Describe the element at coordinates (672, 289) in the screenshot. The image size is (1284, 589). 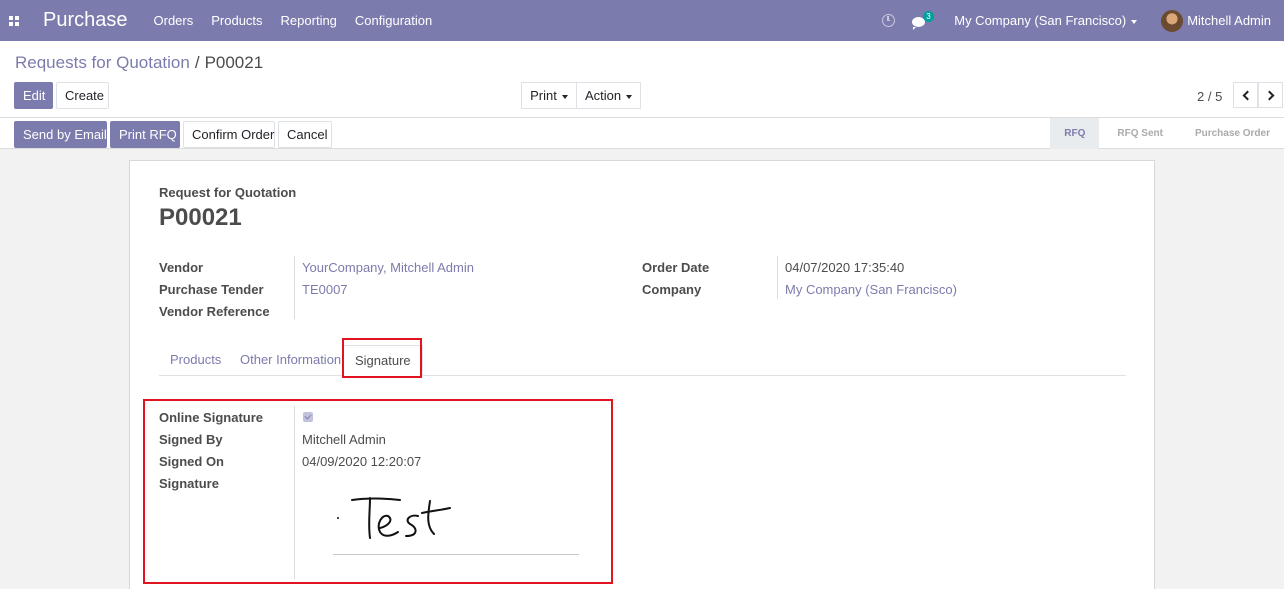
I see `company-label: Company` at that location.